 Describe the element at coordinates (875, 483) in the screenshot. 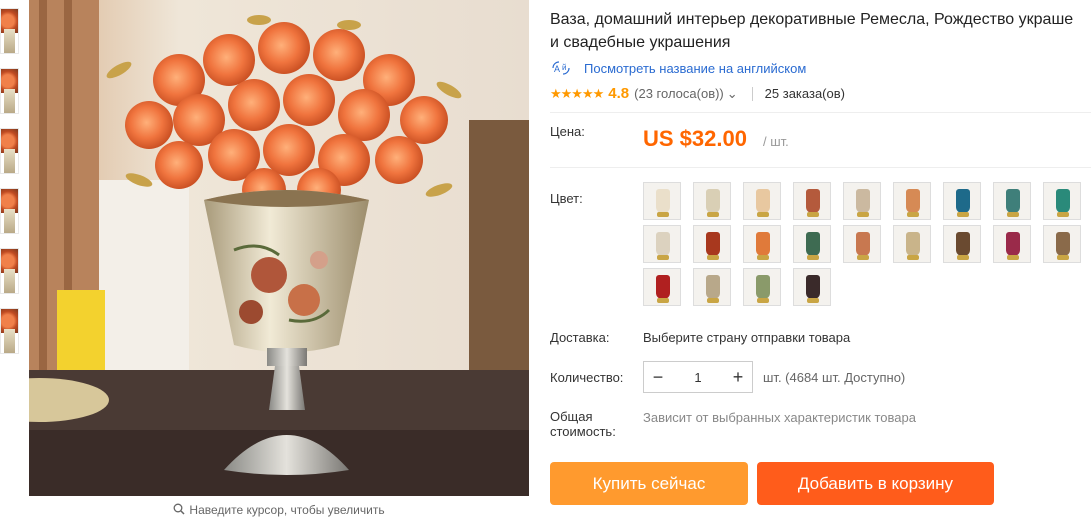

I see `add-to-cart-button: Добавить в корзину` at that location.